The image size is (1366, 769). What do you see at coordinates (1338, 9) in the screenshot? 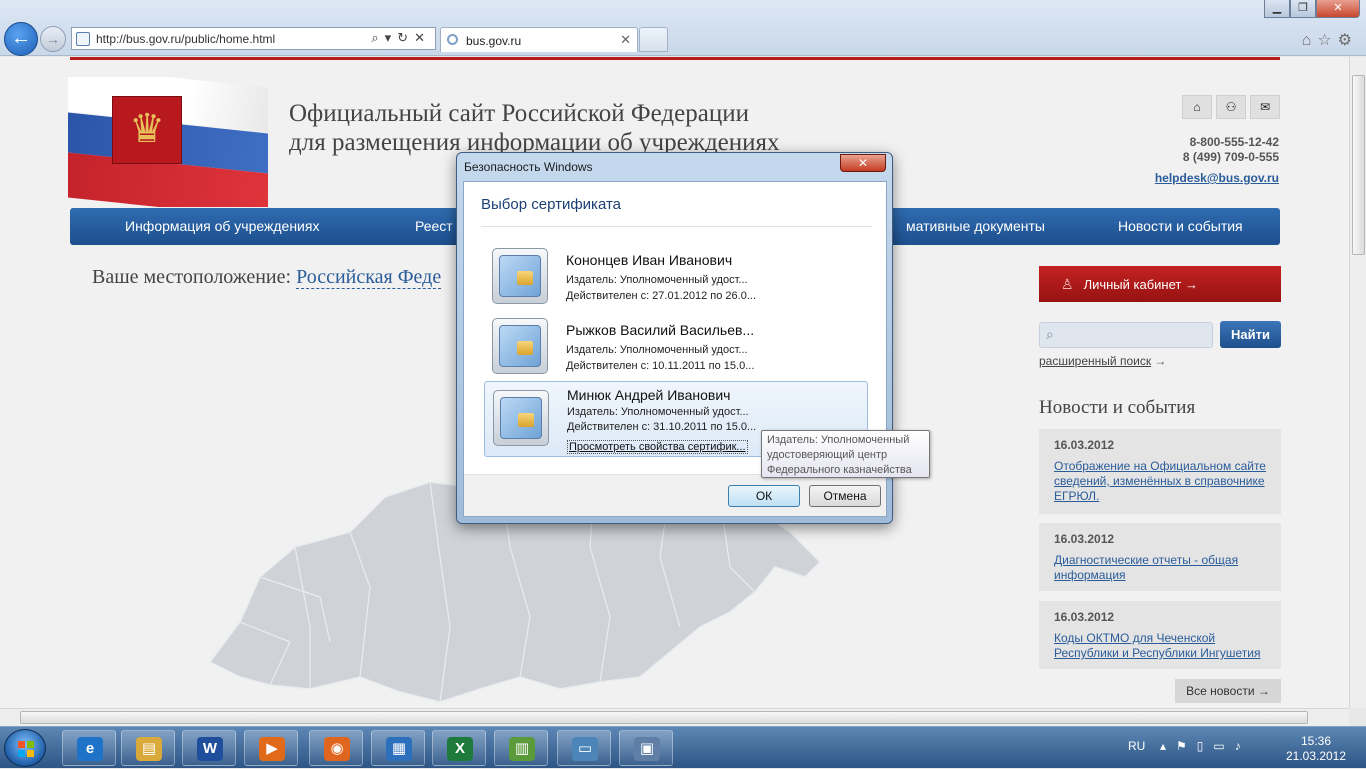
I see `close-window-button: ✕` at bounding box center [1338, 9].